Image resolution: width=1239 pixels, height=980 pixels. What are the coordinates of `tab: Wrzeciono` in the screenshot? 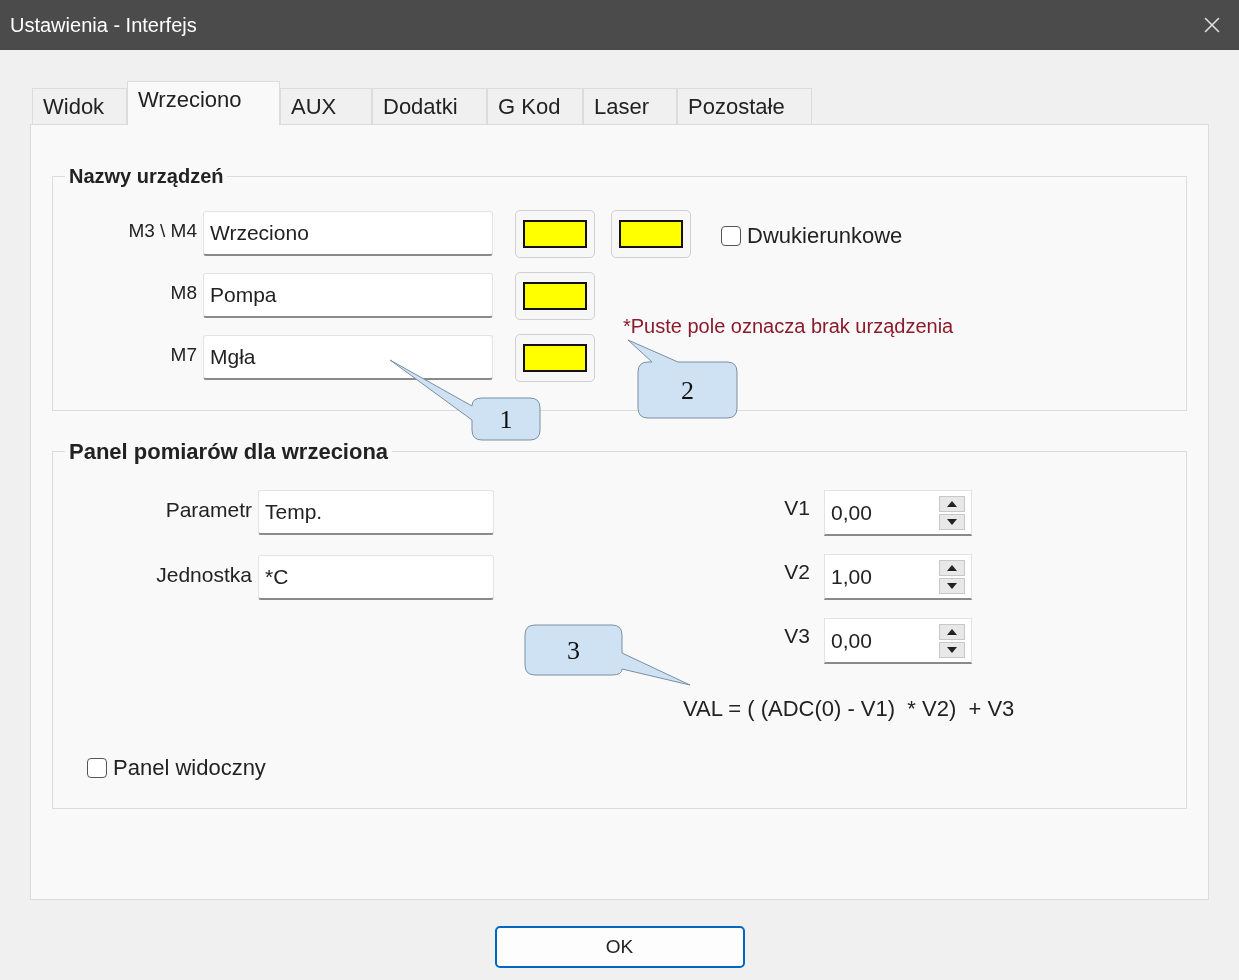 It's located at (203, 103).